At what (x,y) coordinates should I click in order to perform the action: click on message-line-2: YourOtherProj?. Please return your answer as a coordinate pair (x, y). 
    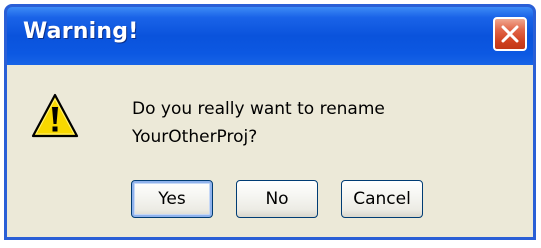
    Looking at the image, I should click on (195, 137).